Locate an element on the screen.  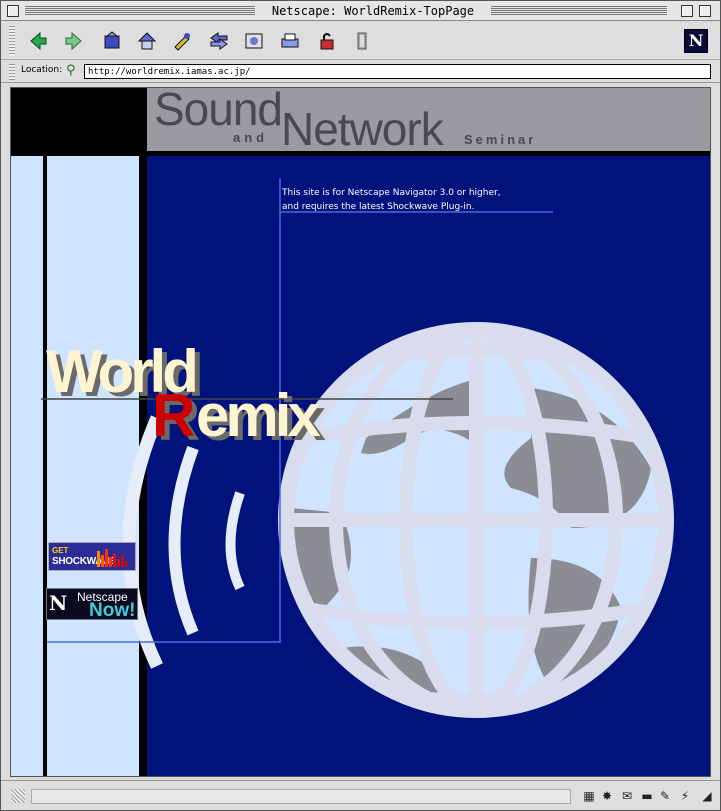
get-shockwave-button: GET SHOCKWAVE is located at coordinates (92, 556).